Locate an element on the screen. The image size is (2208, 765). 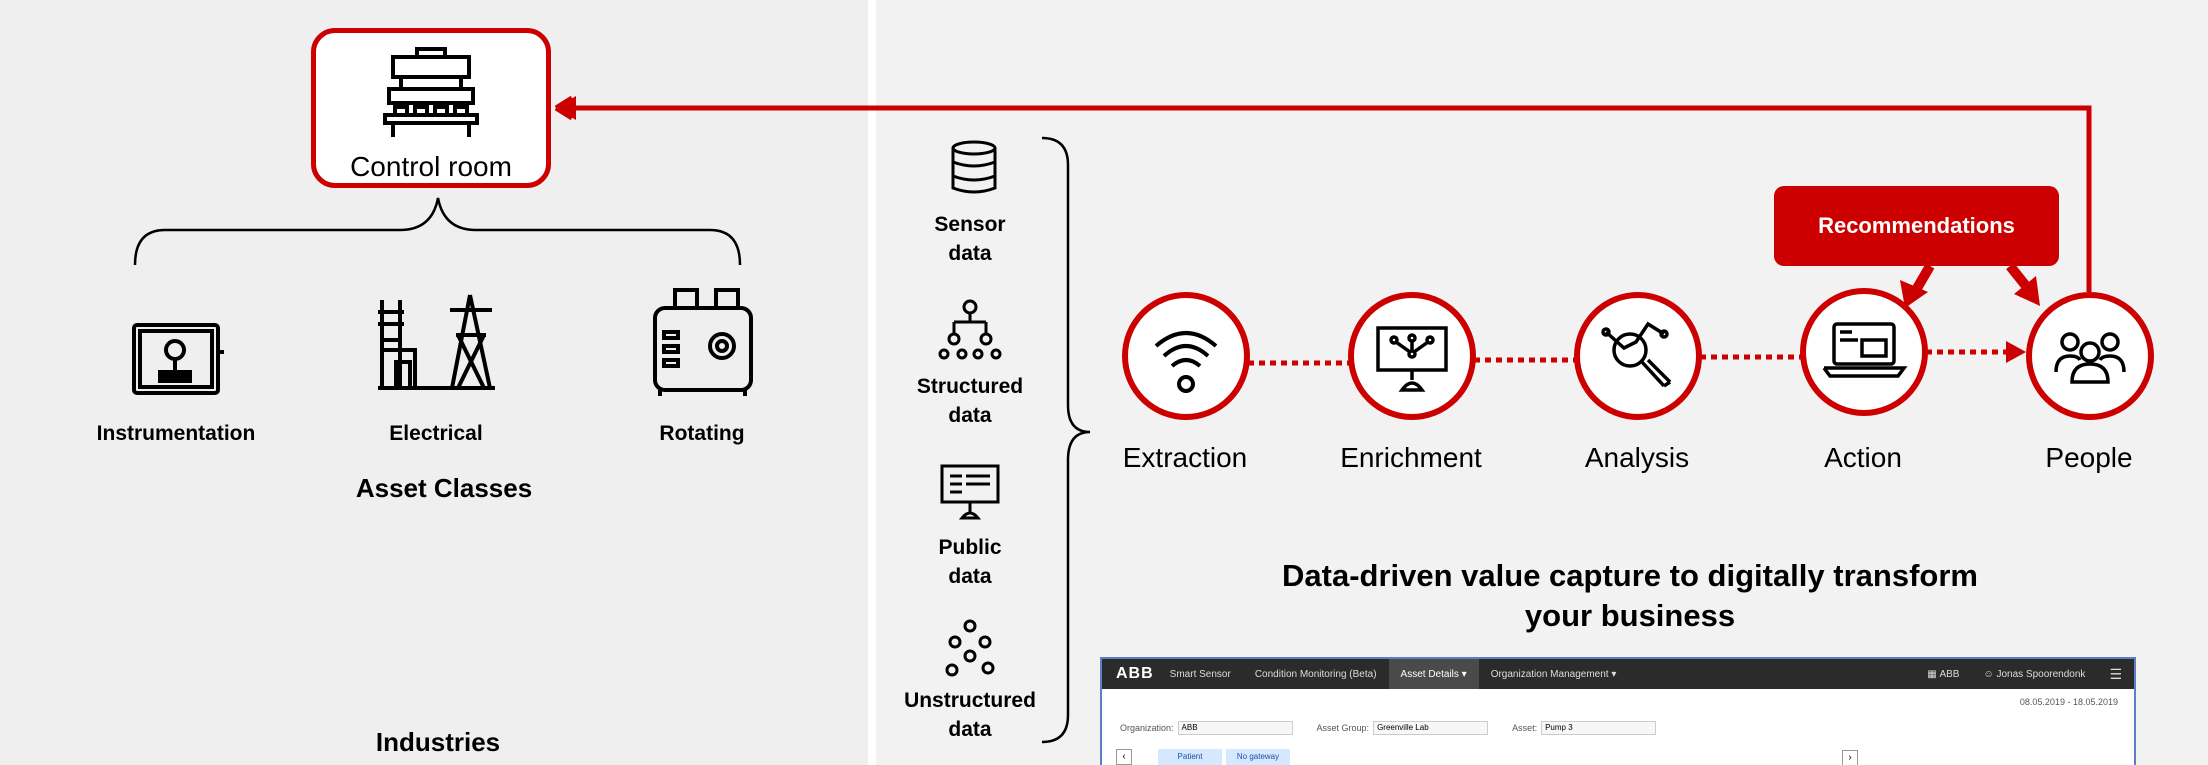
extraction-circle is located at coordinates (1186, 356).